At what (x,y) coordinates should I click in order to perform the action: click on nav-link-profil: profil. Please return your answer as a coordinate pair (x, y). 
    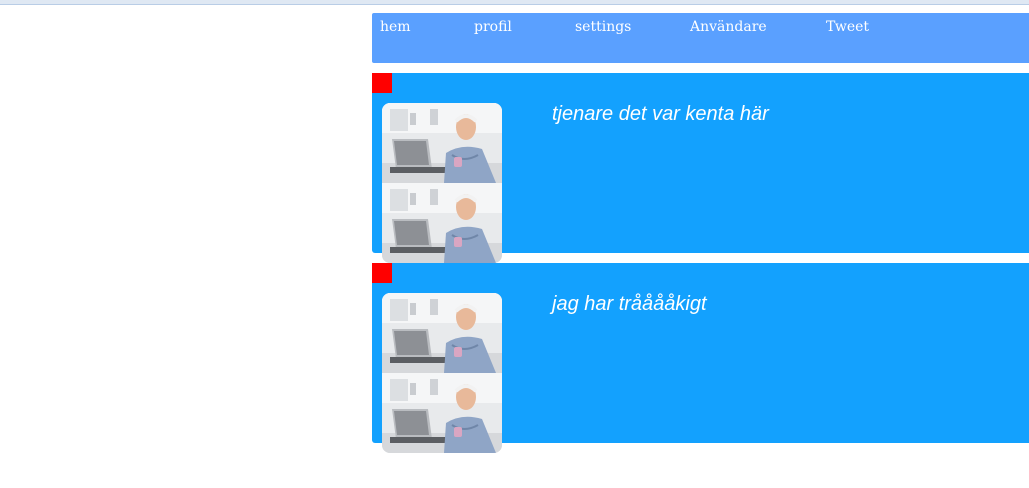
    Looking at the image, I should click on (493, 27).